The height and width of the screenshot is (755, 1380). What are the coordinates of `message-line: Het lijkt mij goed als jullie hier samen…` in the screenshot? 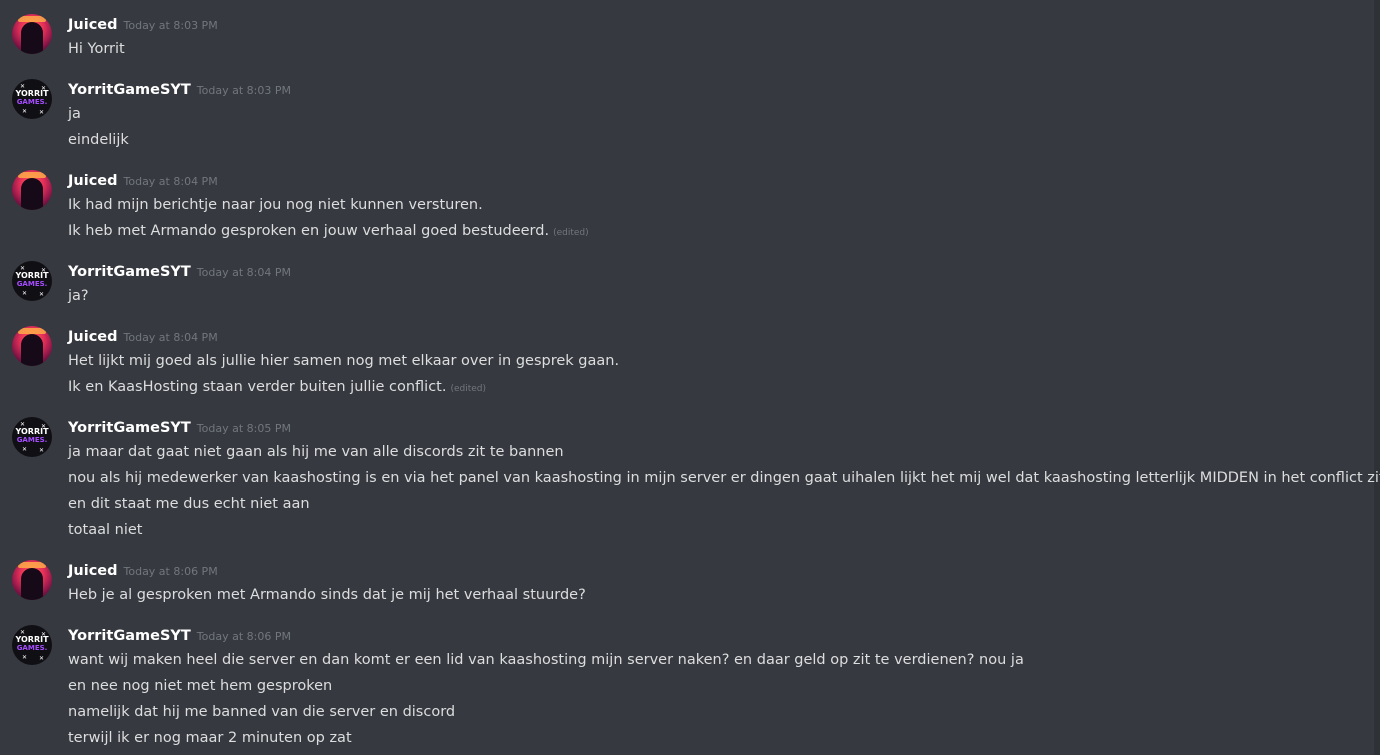 It's located at (343, 361).